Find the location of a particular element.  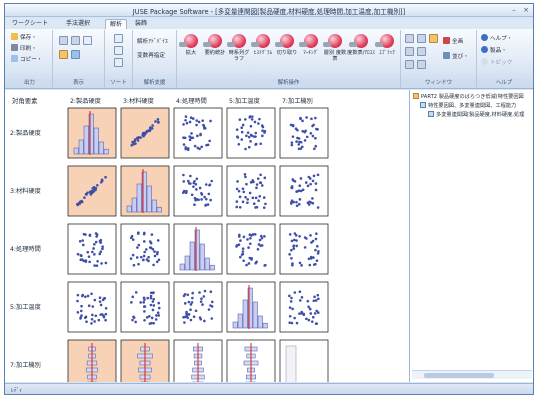

category-box is located at coordinates (291, 363).